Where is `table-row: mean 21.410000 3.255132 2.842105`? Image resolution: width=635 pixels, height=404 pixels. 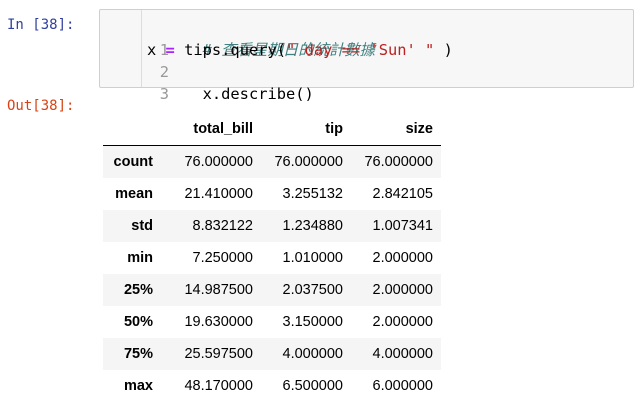
table-row: mean 21.410000 3.255132 2.842105 is located at coordinates (272, 194).